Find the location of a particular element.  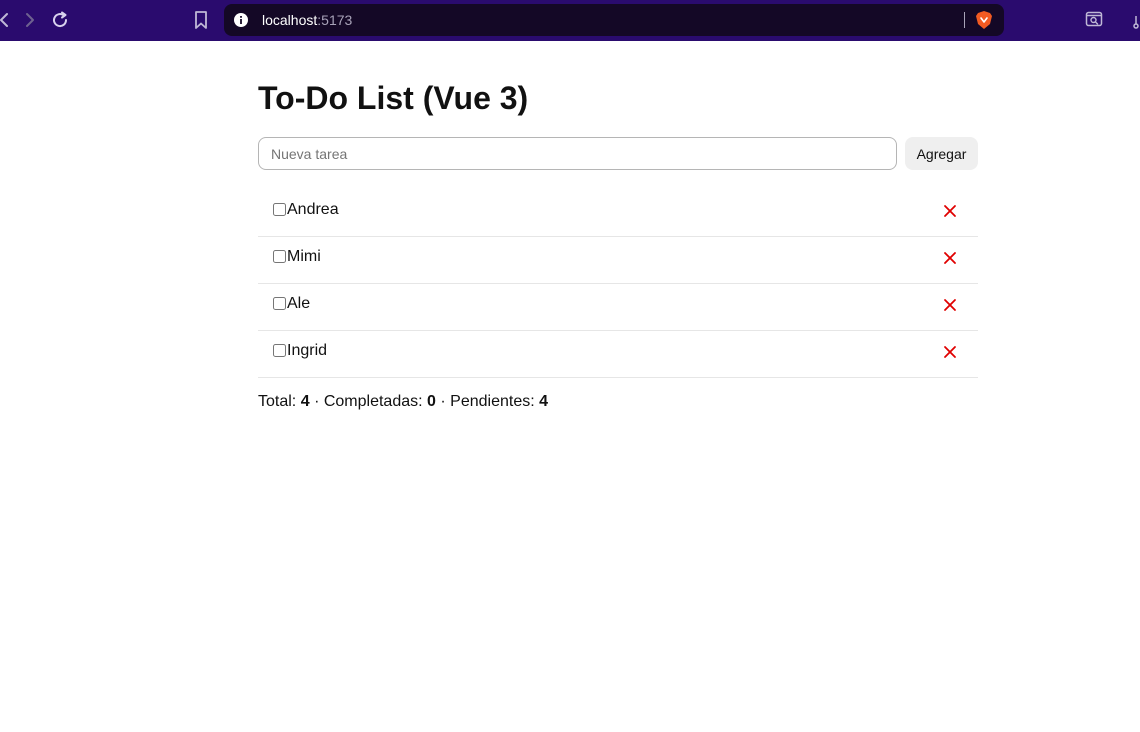

task-label: Andrea is located at coordinates (313, 209).